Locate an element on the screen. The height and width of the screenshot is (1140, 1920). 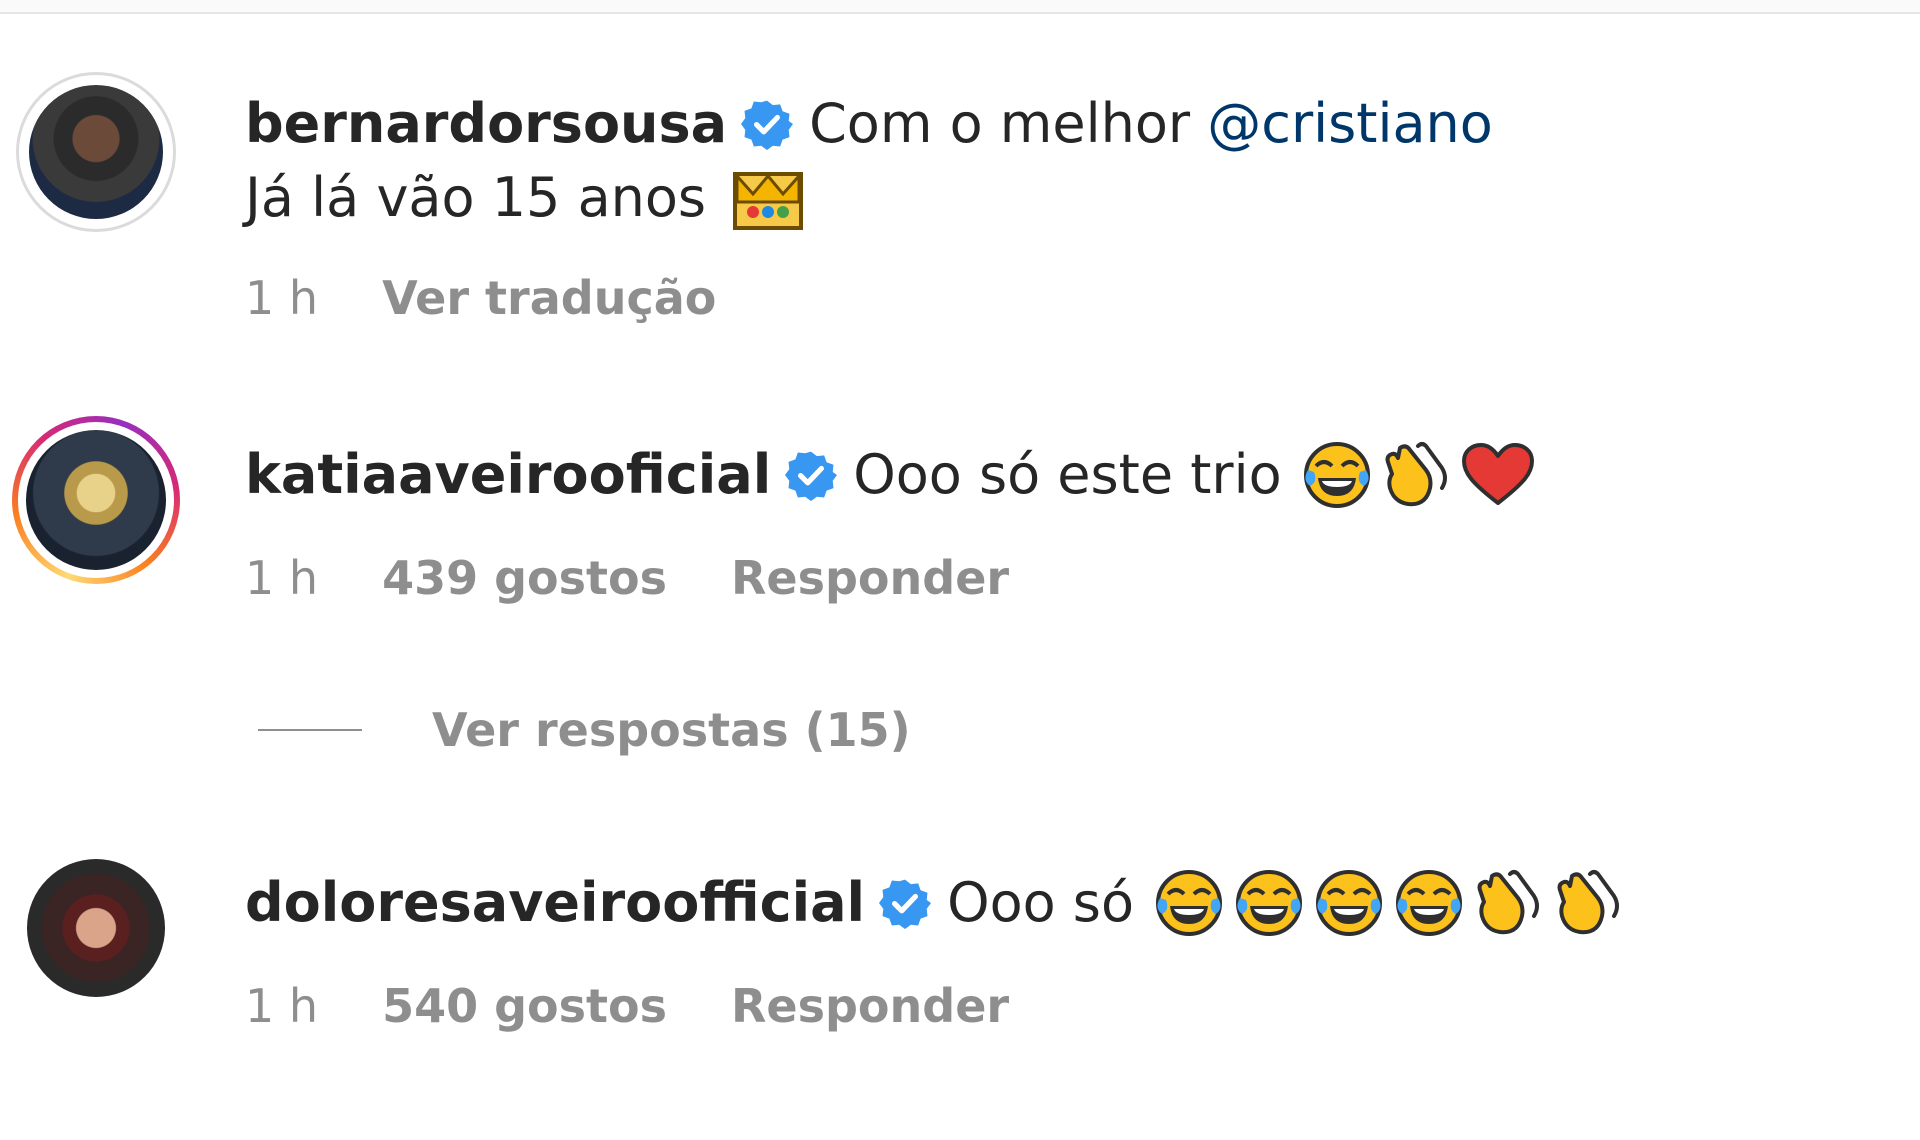
likes-count: 540 gostos is located at coordinates (524, 1006).